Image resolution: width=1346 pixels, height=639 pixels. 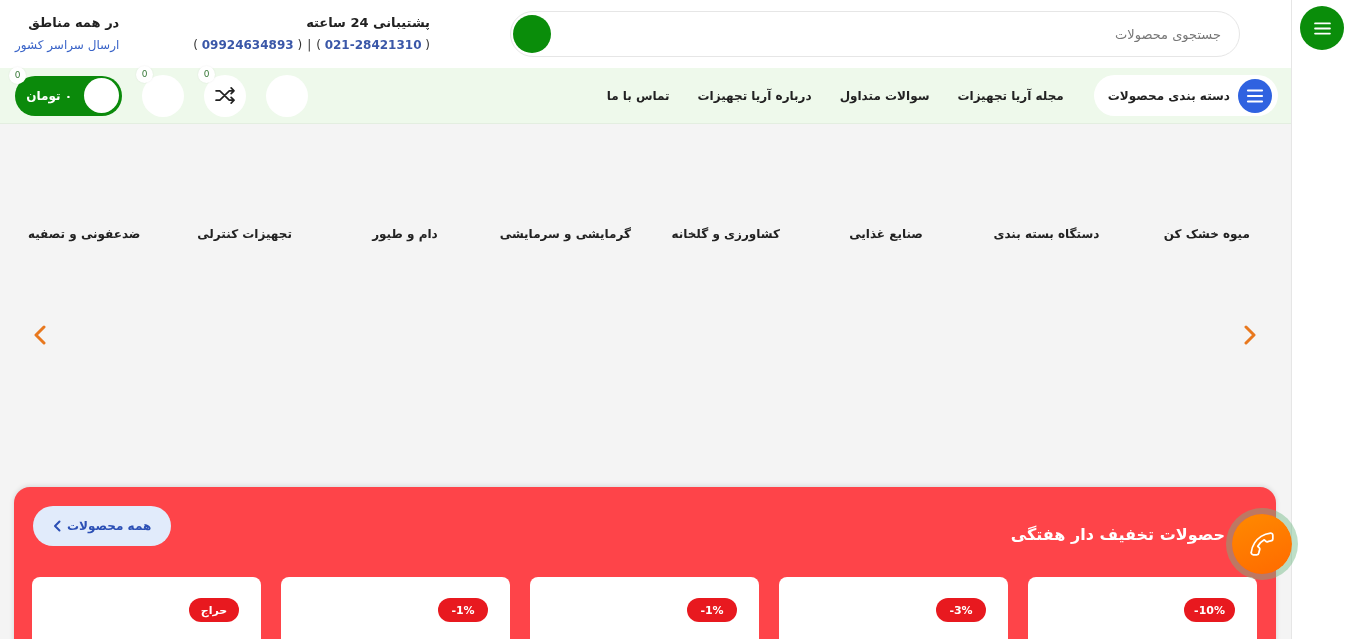 I want to click on category-link: گرمایشی و سرمایشی, so click(x=565, y=234).